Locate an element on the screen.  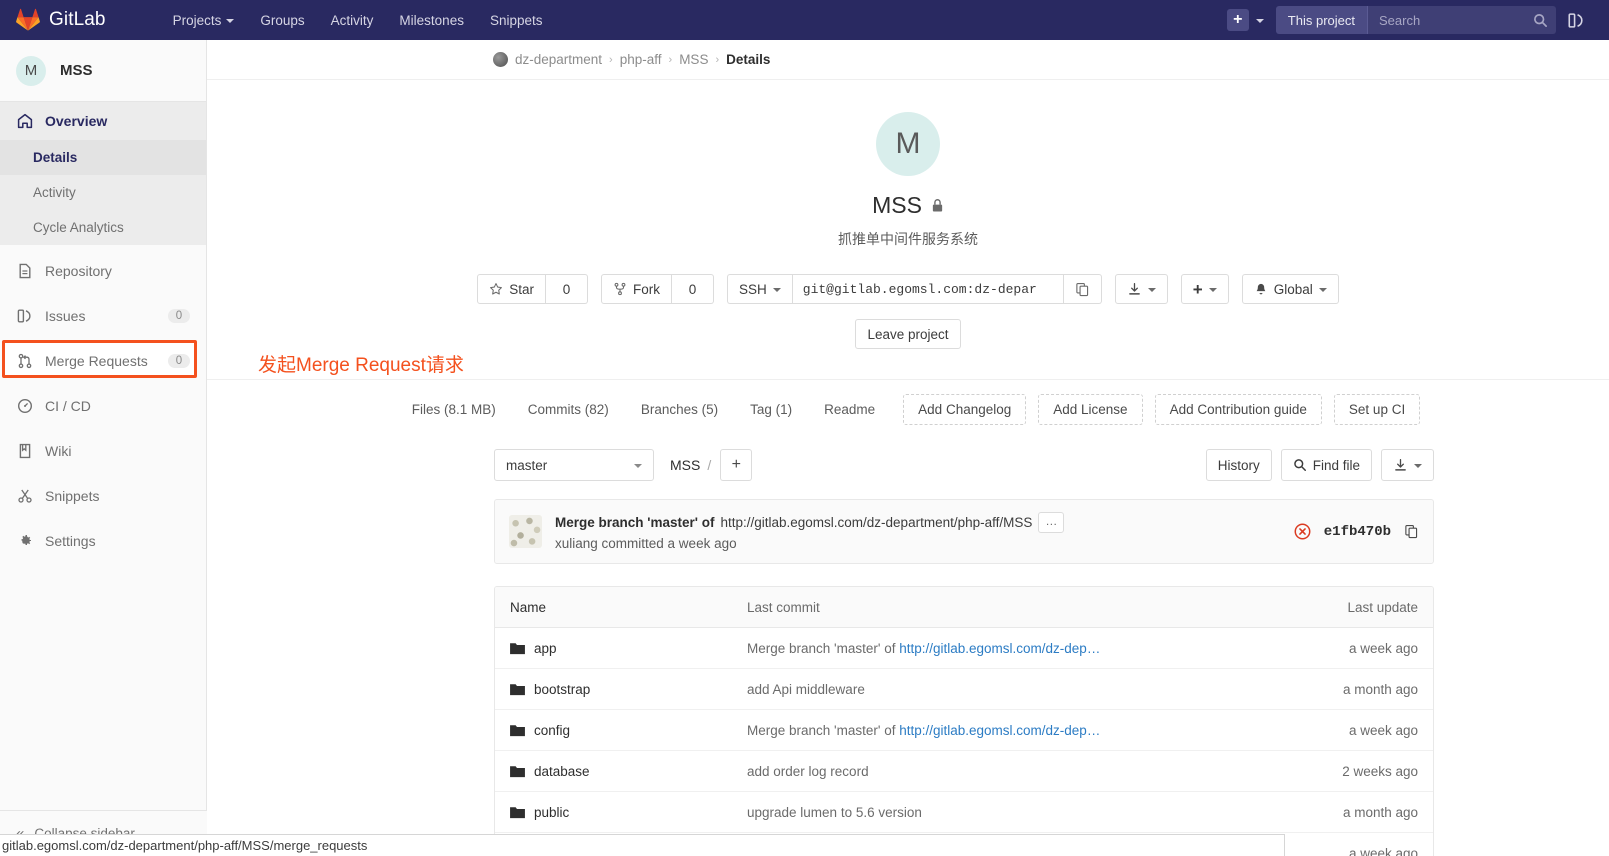
rocket-icon is located at coordinates (24, 406).